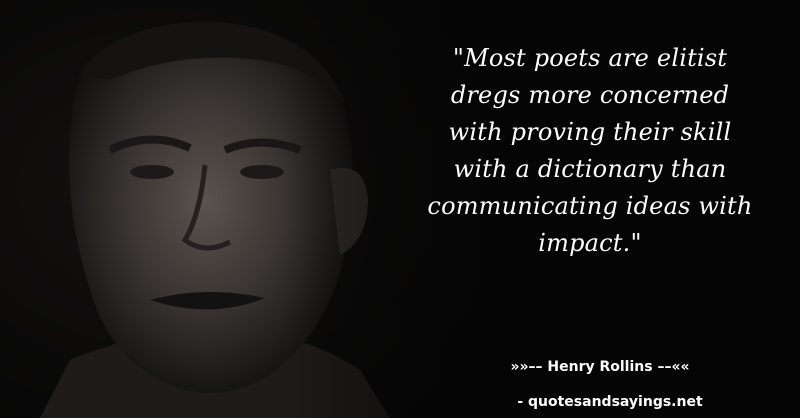  Describe the element at coordinates (600, 367) in the screenshot. I see `author-attribution: »»–– Henry Rollins ––««` at that location.